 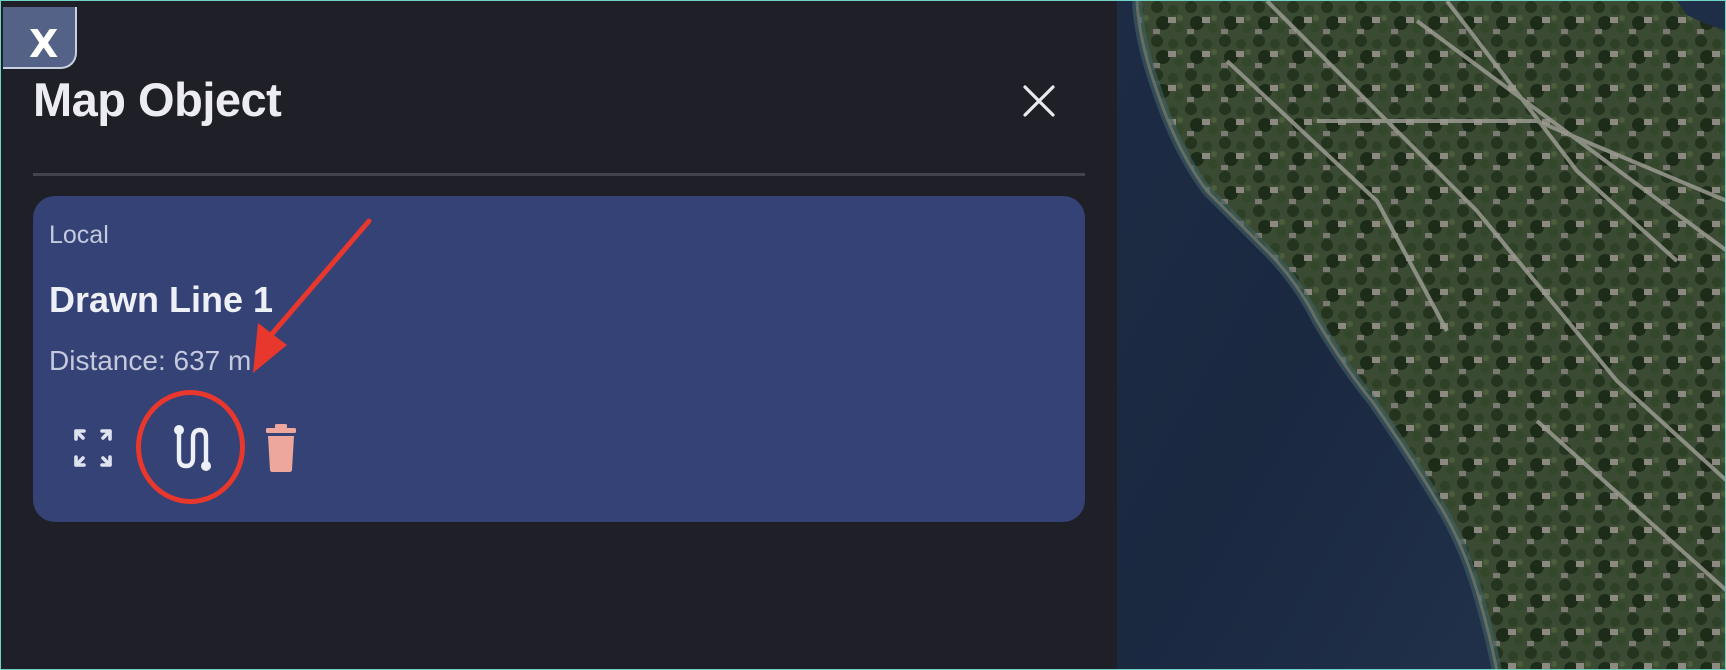 What do you see at coordinates (150, 360) in the screenshot?
I see `object-distance: Distance: 637 m` at bounding box center [150, 360].